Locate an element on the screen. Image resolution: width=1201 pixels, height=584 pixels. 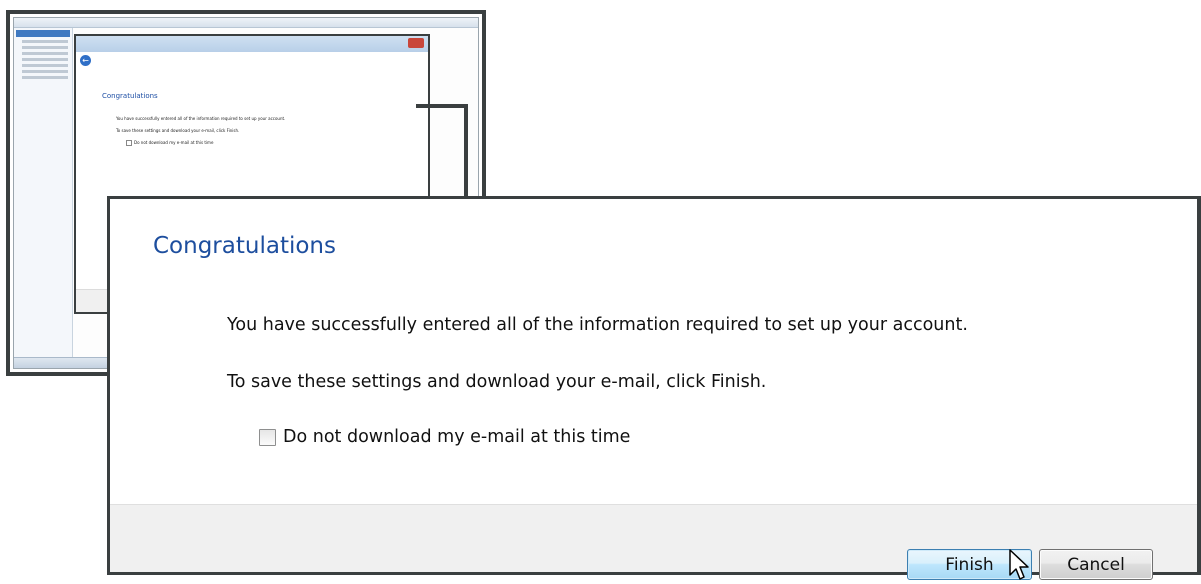
page-title: Congratulations is located at coordinates (244, 246).